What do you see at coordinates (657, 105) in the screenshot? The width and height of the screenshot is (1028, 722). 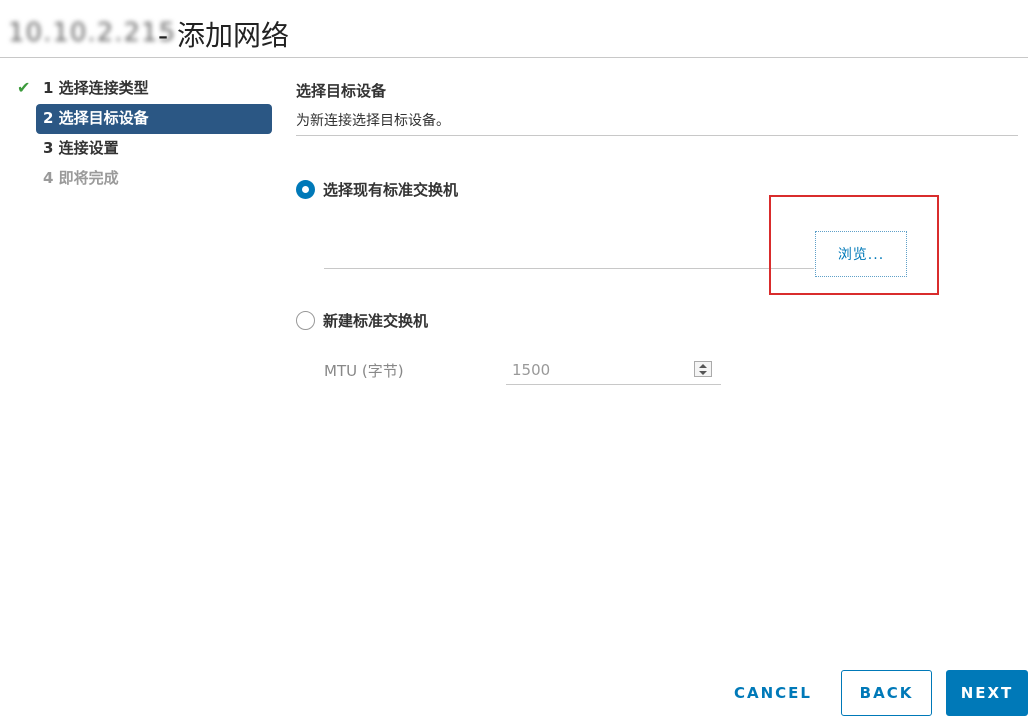 I see `page-header: 选择目标设备 为新连接选择目标设备。` at bounding box center [657, 105].